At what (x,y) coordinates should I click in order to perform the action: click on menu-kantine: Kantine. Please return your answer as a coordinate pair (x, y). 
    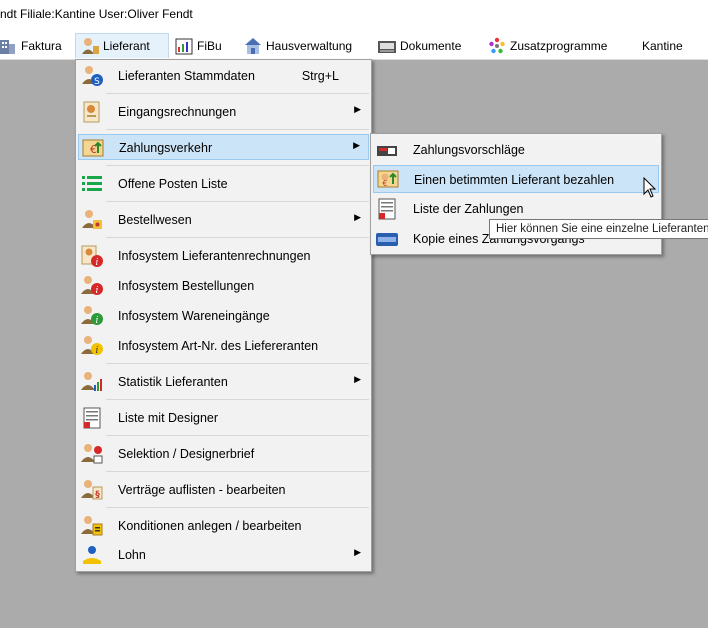
    Looking at the image, I should click on (662, 45).